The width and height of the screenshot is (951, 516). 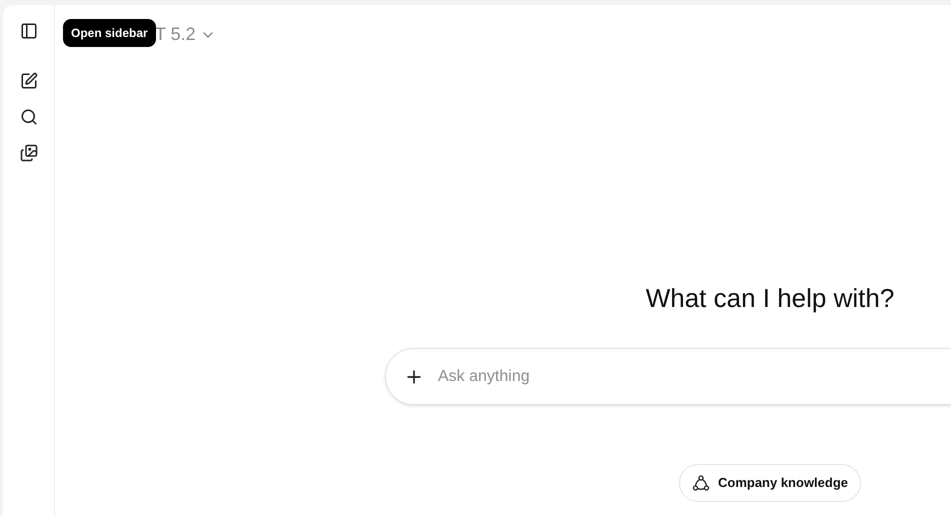 I want to click on new-chat-icon, so click(x=29, y=81).